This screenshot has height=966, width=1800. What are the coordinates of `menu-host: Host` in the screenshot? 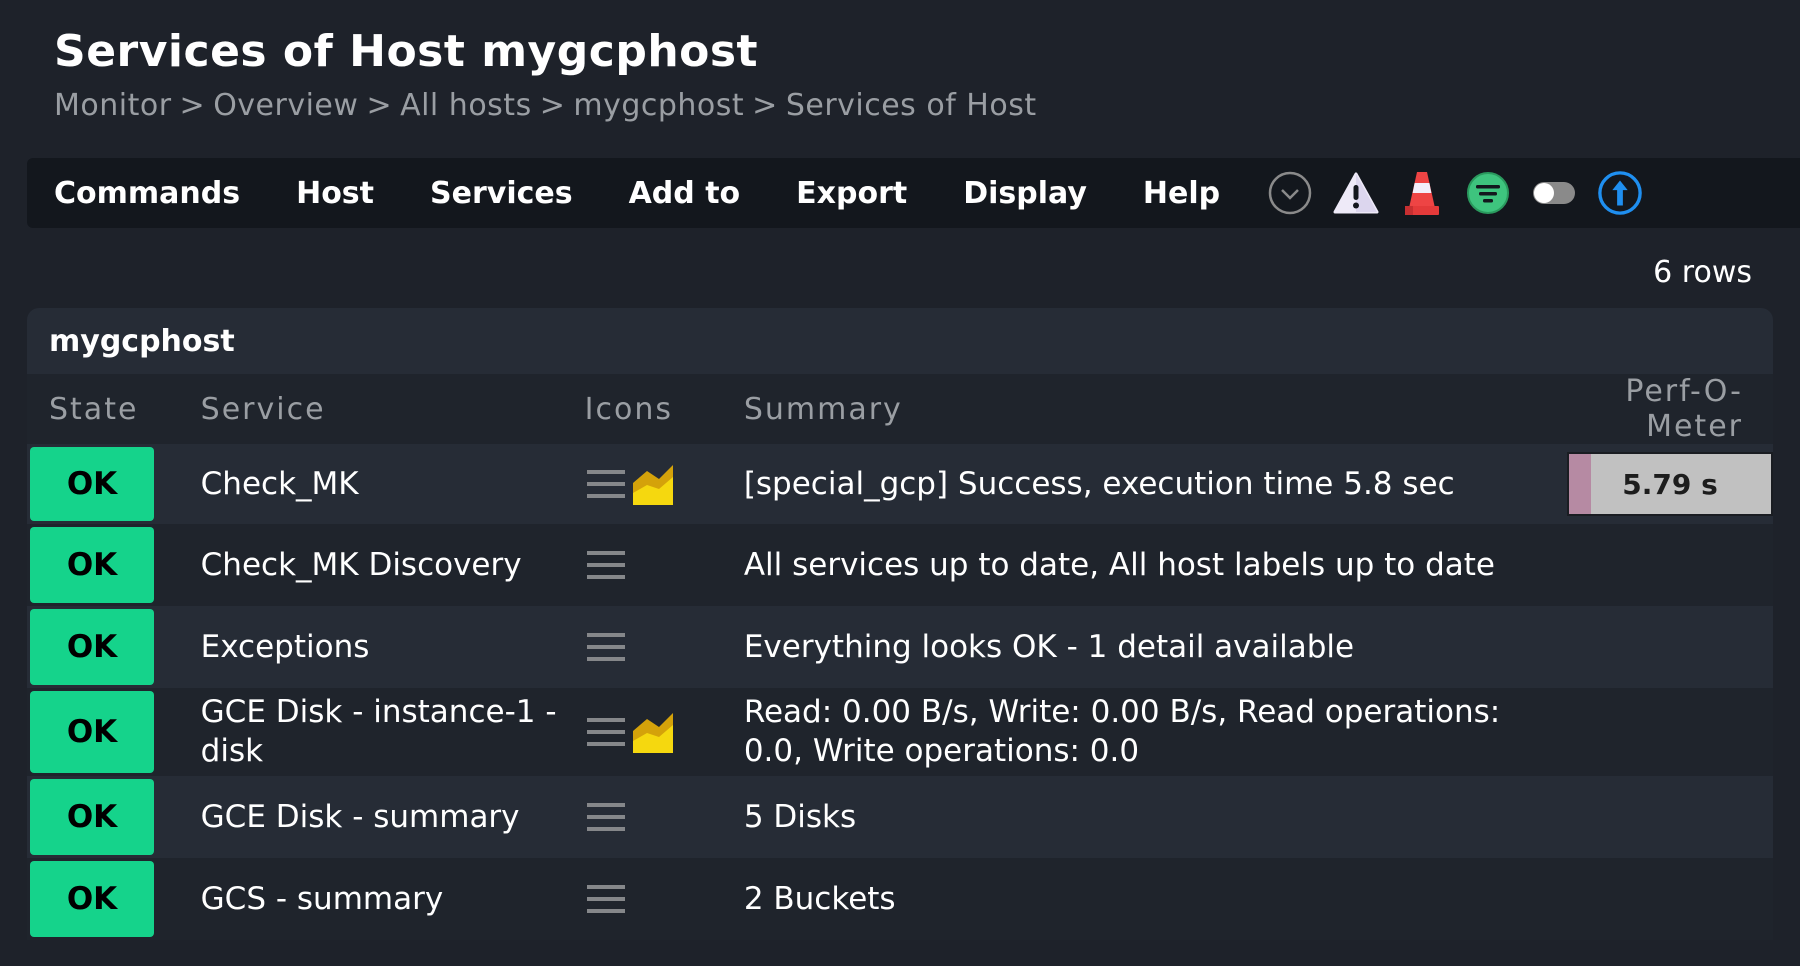 It's located at (335, 193).